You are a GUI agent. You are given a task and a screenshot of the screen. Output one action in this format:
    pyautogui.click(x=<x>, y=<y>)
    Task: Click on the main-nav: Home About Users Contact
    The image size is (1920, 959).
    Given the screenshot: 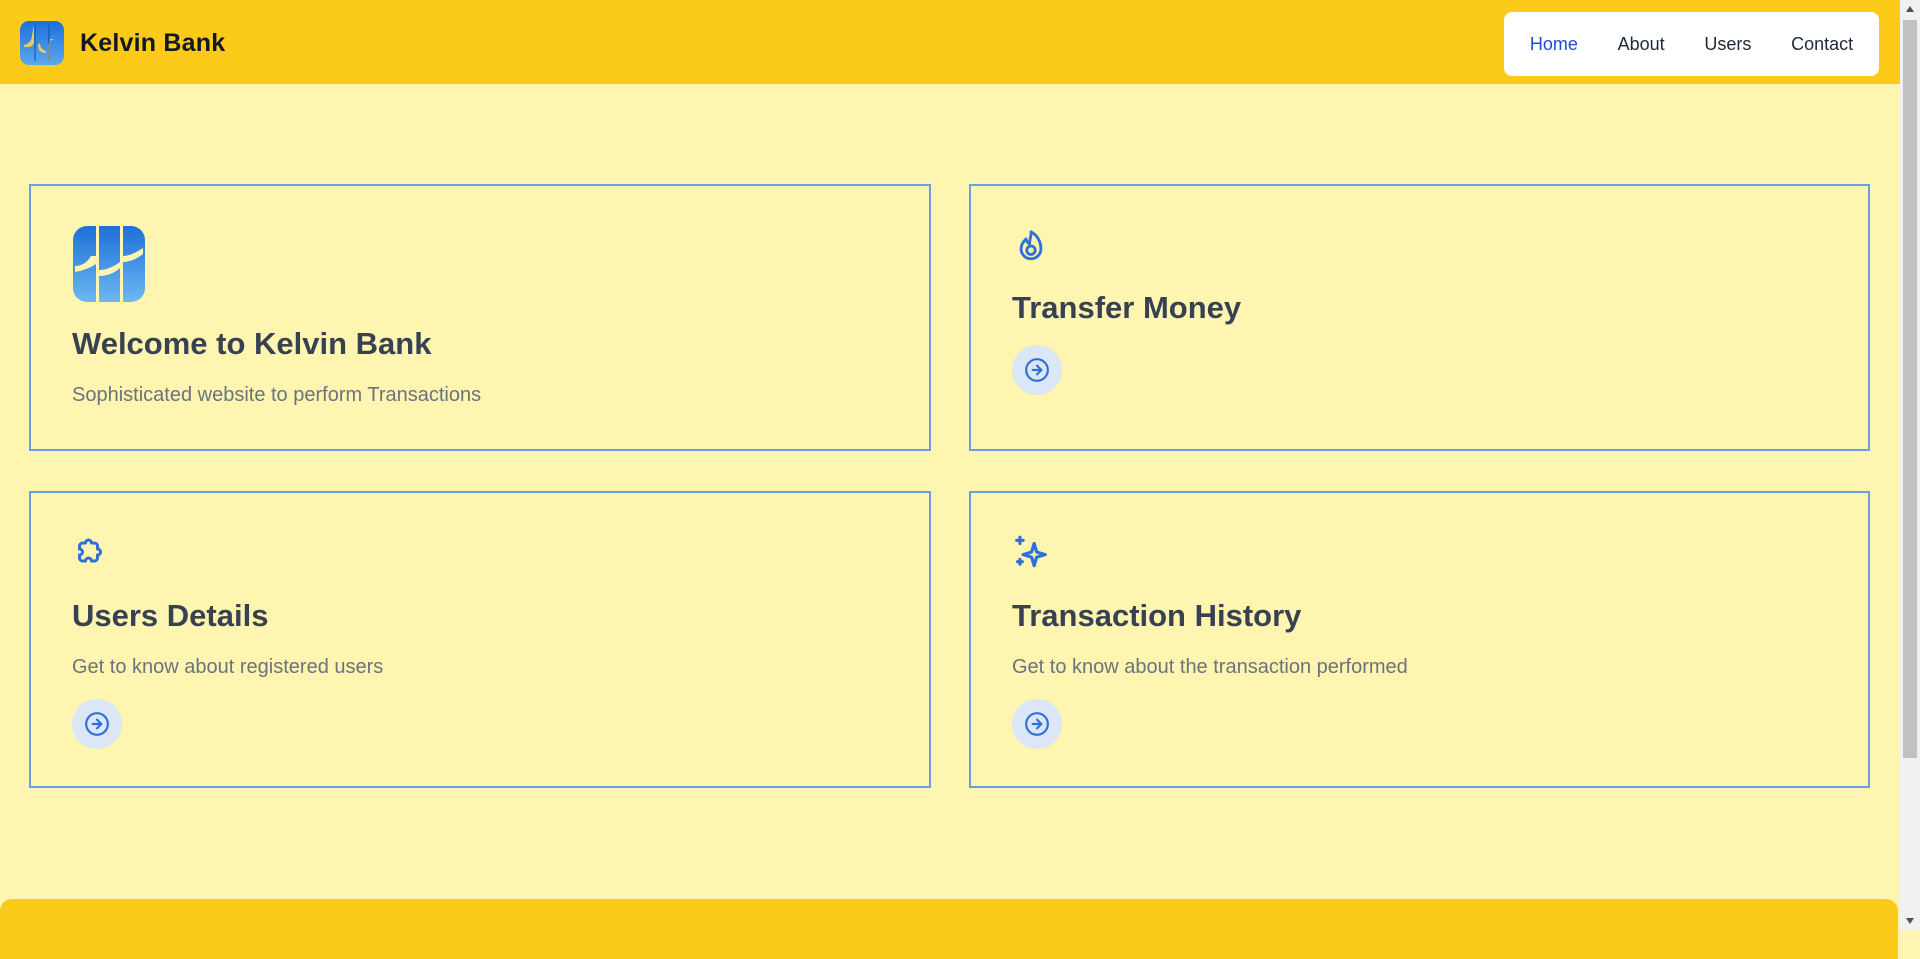 What is the action you would take?
    pyautogui.click(x=1691, y=44)
    